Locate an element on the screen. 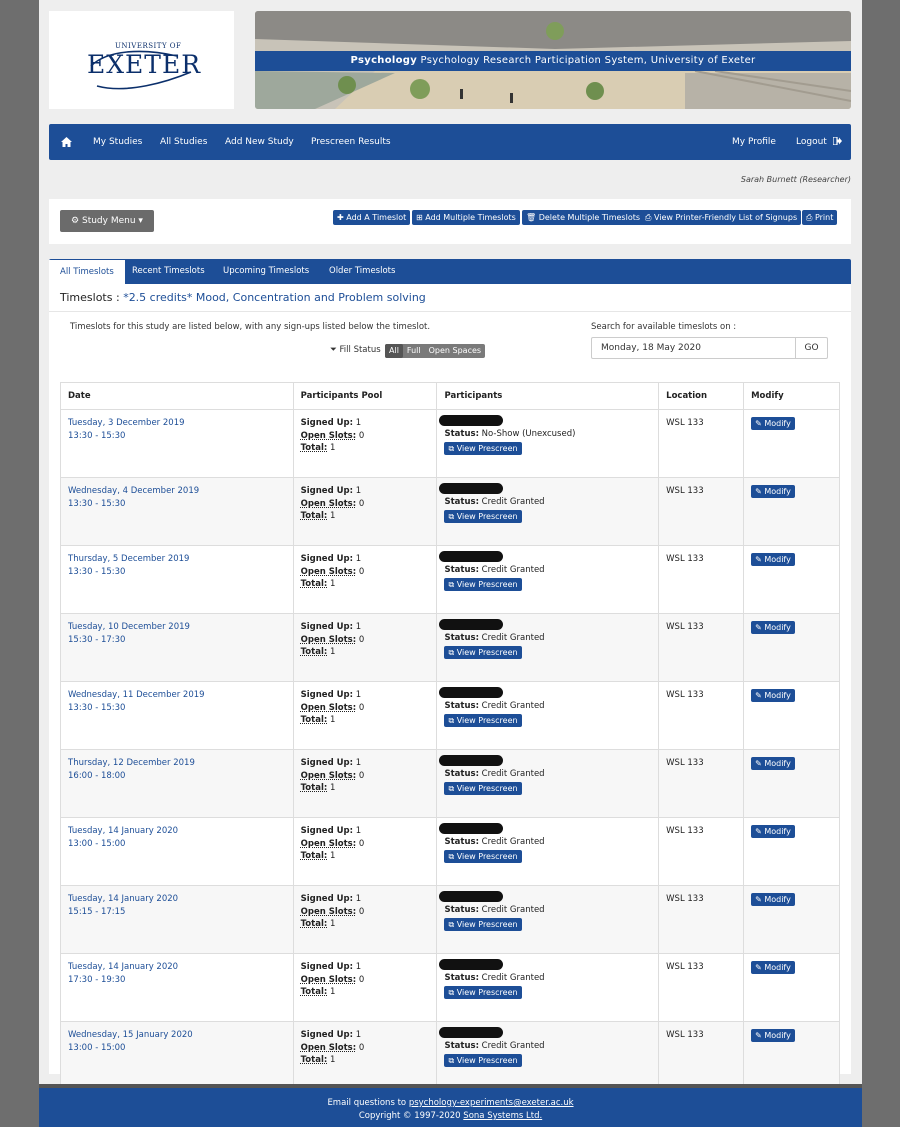  tab-upcoming-timeslots: Upcoming Timeslots is located at coordinates (266, 271).